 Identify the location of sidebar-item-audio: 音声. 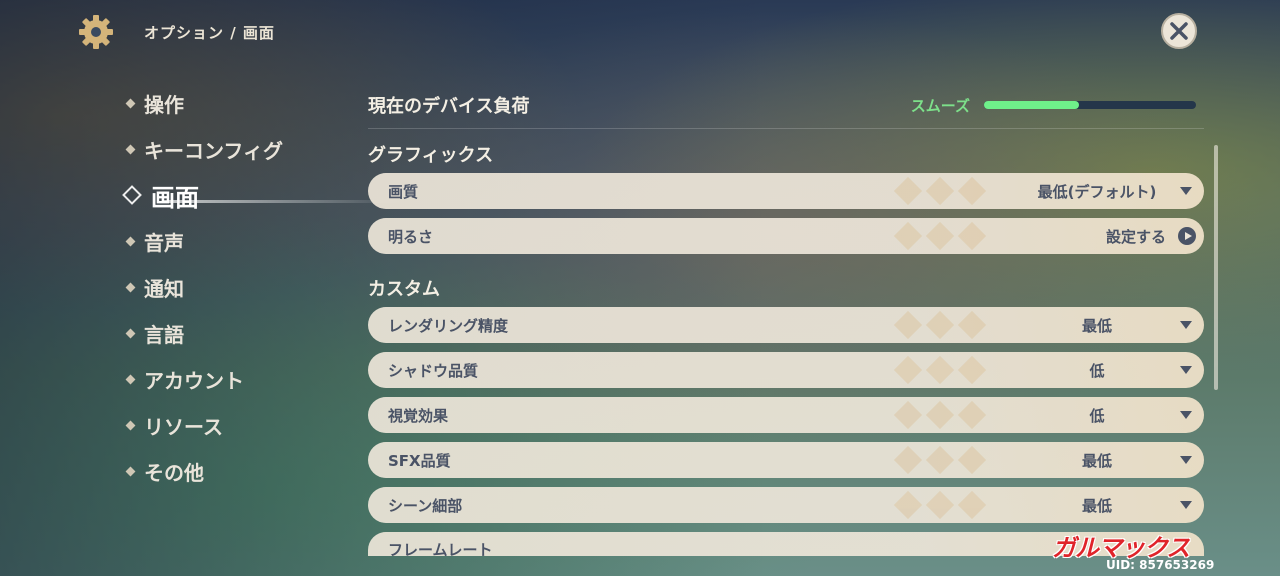
(232, 241).